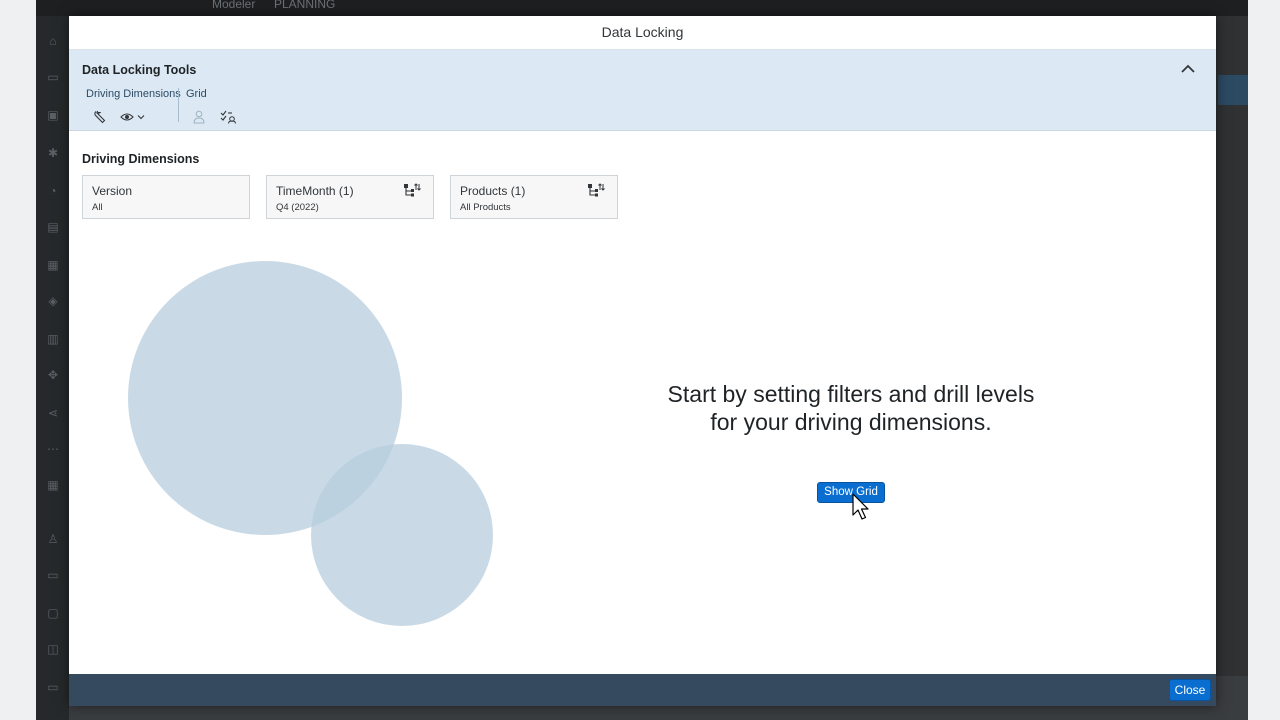  Describe the element at coordinates (234, 5) in the screenshot. I see `shell-app-title: Modeler` at that location.